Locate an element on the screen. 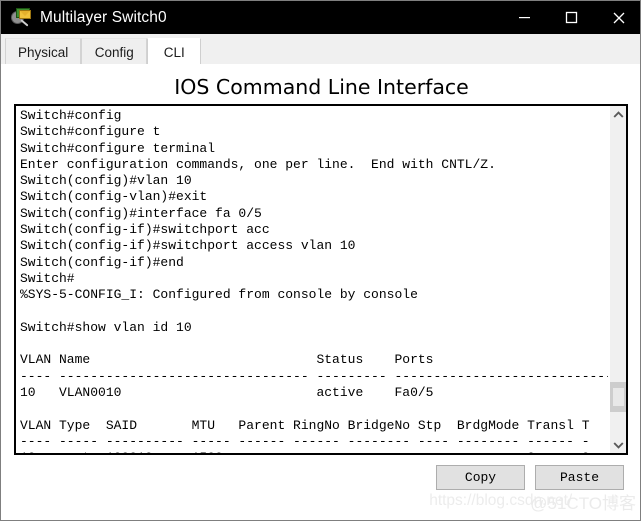 This screenshot has height=521, width=641. scroll-up-button is located at coordinates (618, 114).